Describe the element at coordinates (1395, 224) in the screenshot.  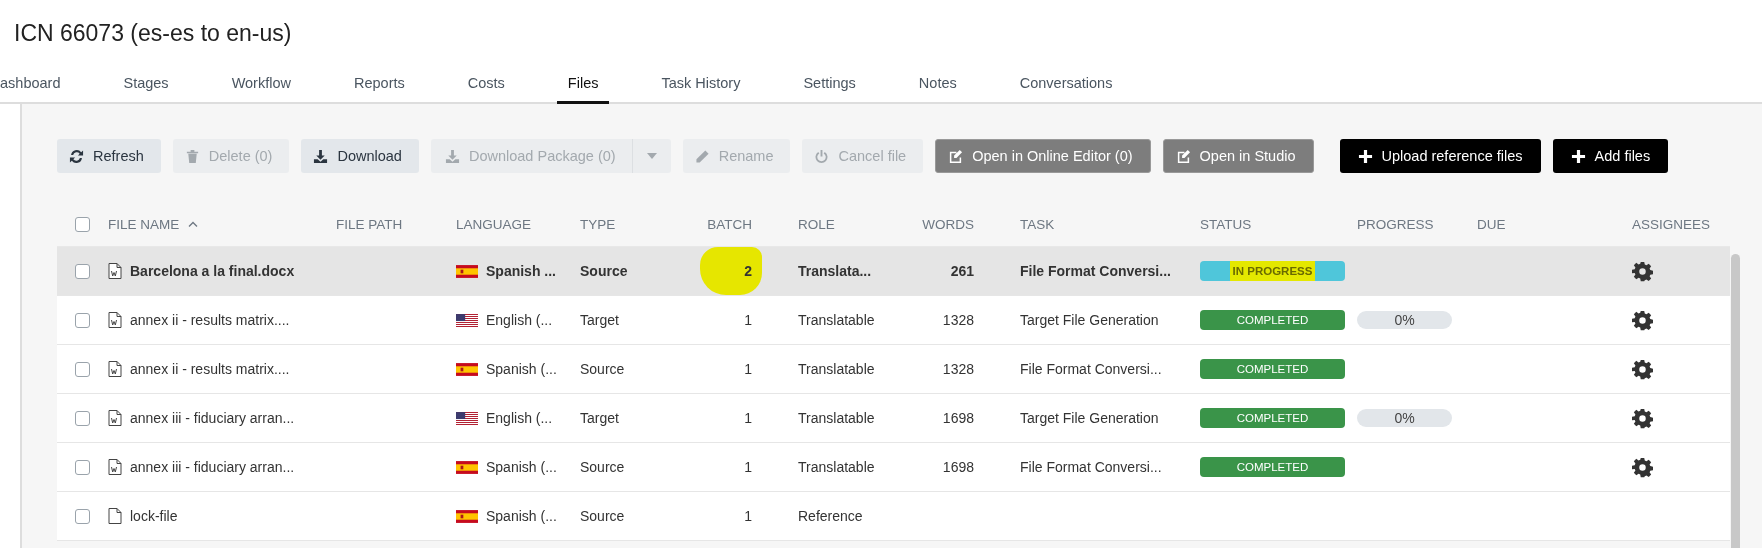
I see `column-header: PROGRESS` at that location.